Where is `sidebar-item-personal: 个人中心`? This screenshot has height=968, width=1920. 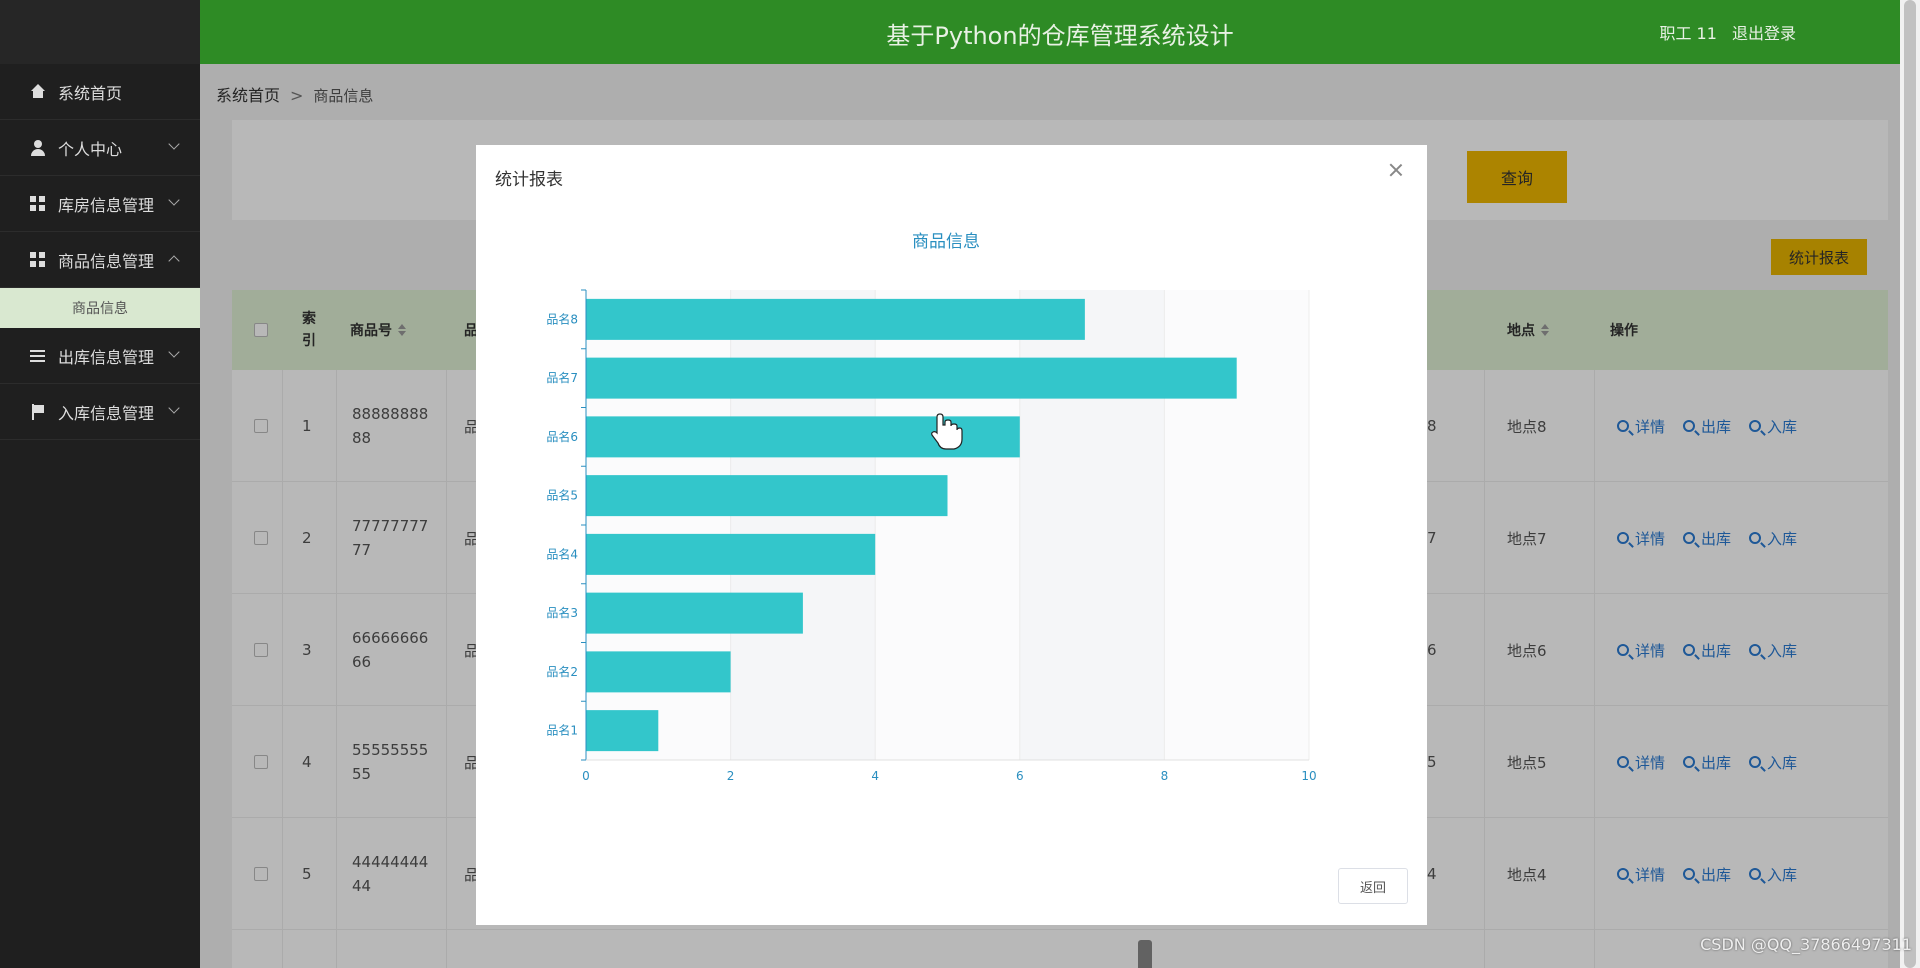
sidebar-item-personal: 个人中心 is located at coordinates (100, 148).